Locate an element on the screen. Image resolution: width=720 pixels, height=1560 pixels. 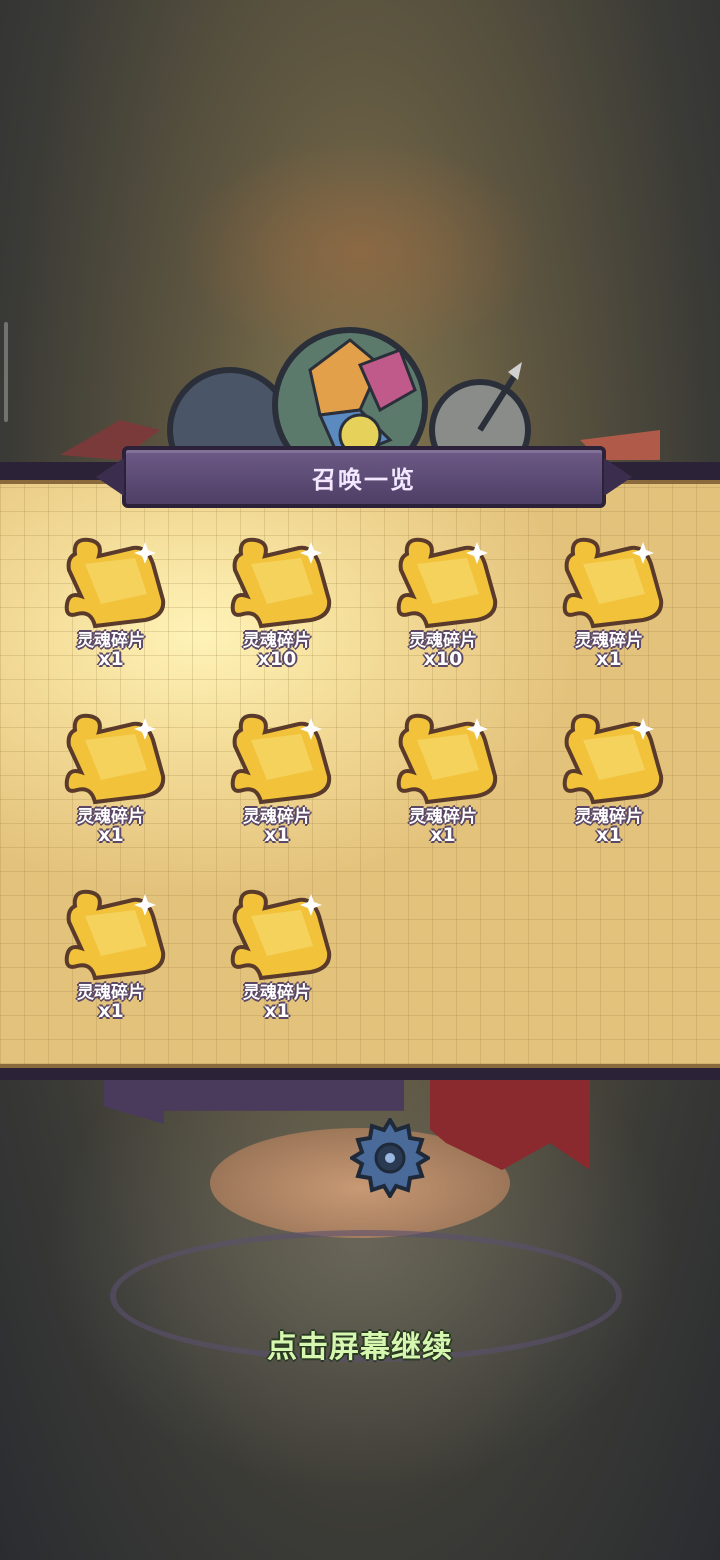
tap-to-continue-hint: 点击屏幕继续 is located at coordinates (360, 1344).